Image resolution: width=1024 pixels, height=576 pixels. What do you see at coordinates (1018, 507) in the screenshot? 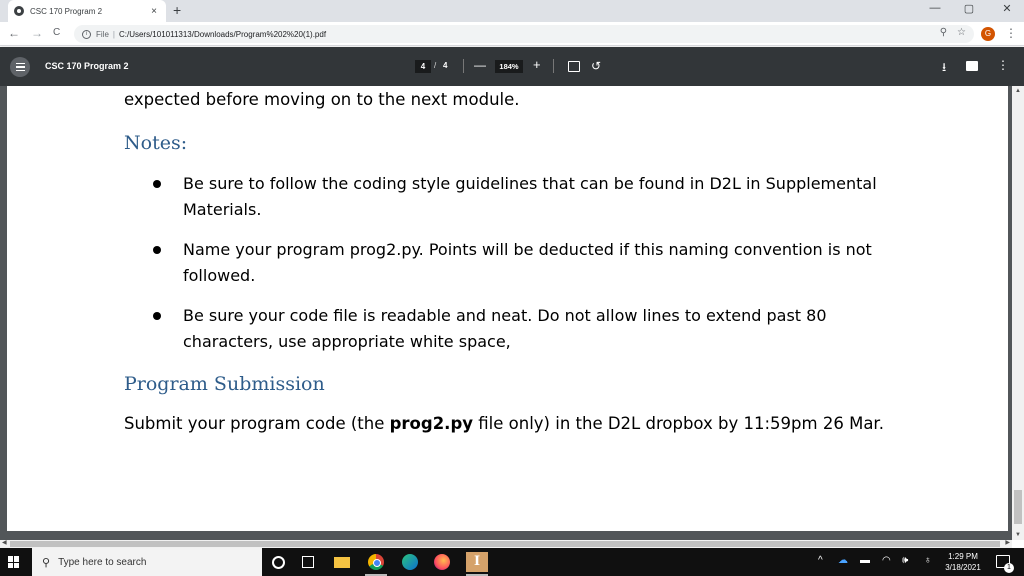
I see `scroll-thumb` at bounding box center [1018, 507].